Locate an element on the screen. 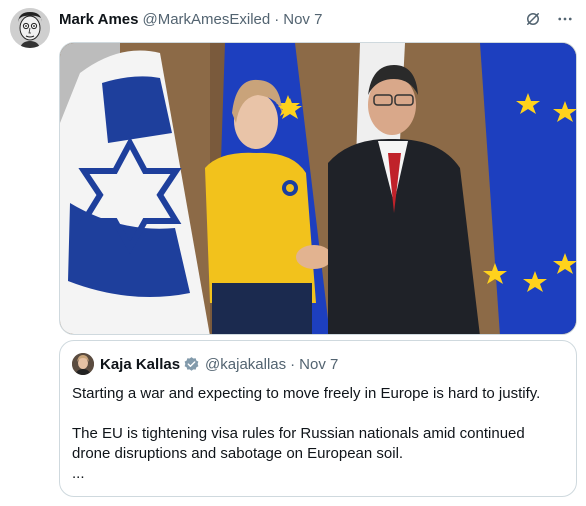  tweet-header: Mark Ames @MarkAmesExiled · Nov 7 is located at coordinates (190, 19).